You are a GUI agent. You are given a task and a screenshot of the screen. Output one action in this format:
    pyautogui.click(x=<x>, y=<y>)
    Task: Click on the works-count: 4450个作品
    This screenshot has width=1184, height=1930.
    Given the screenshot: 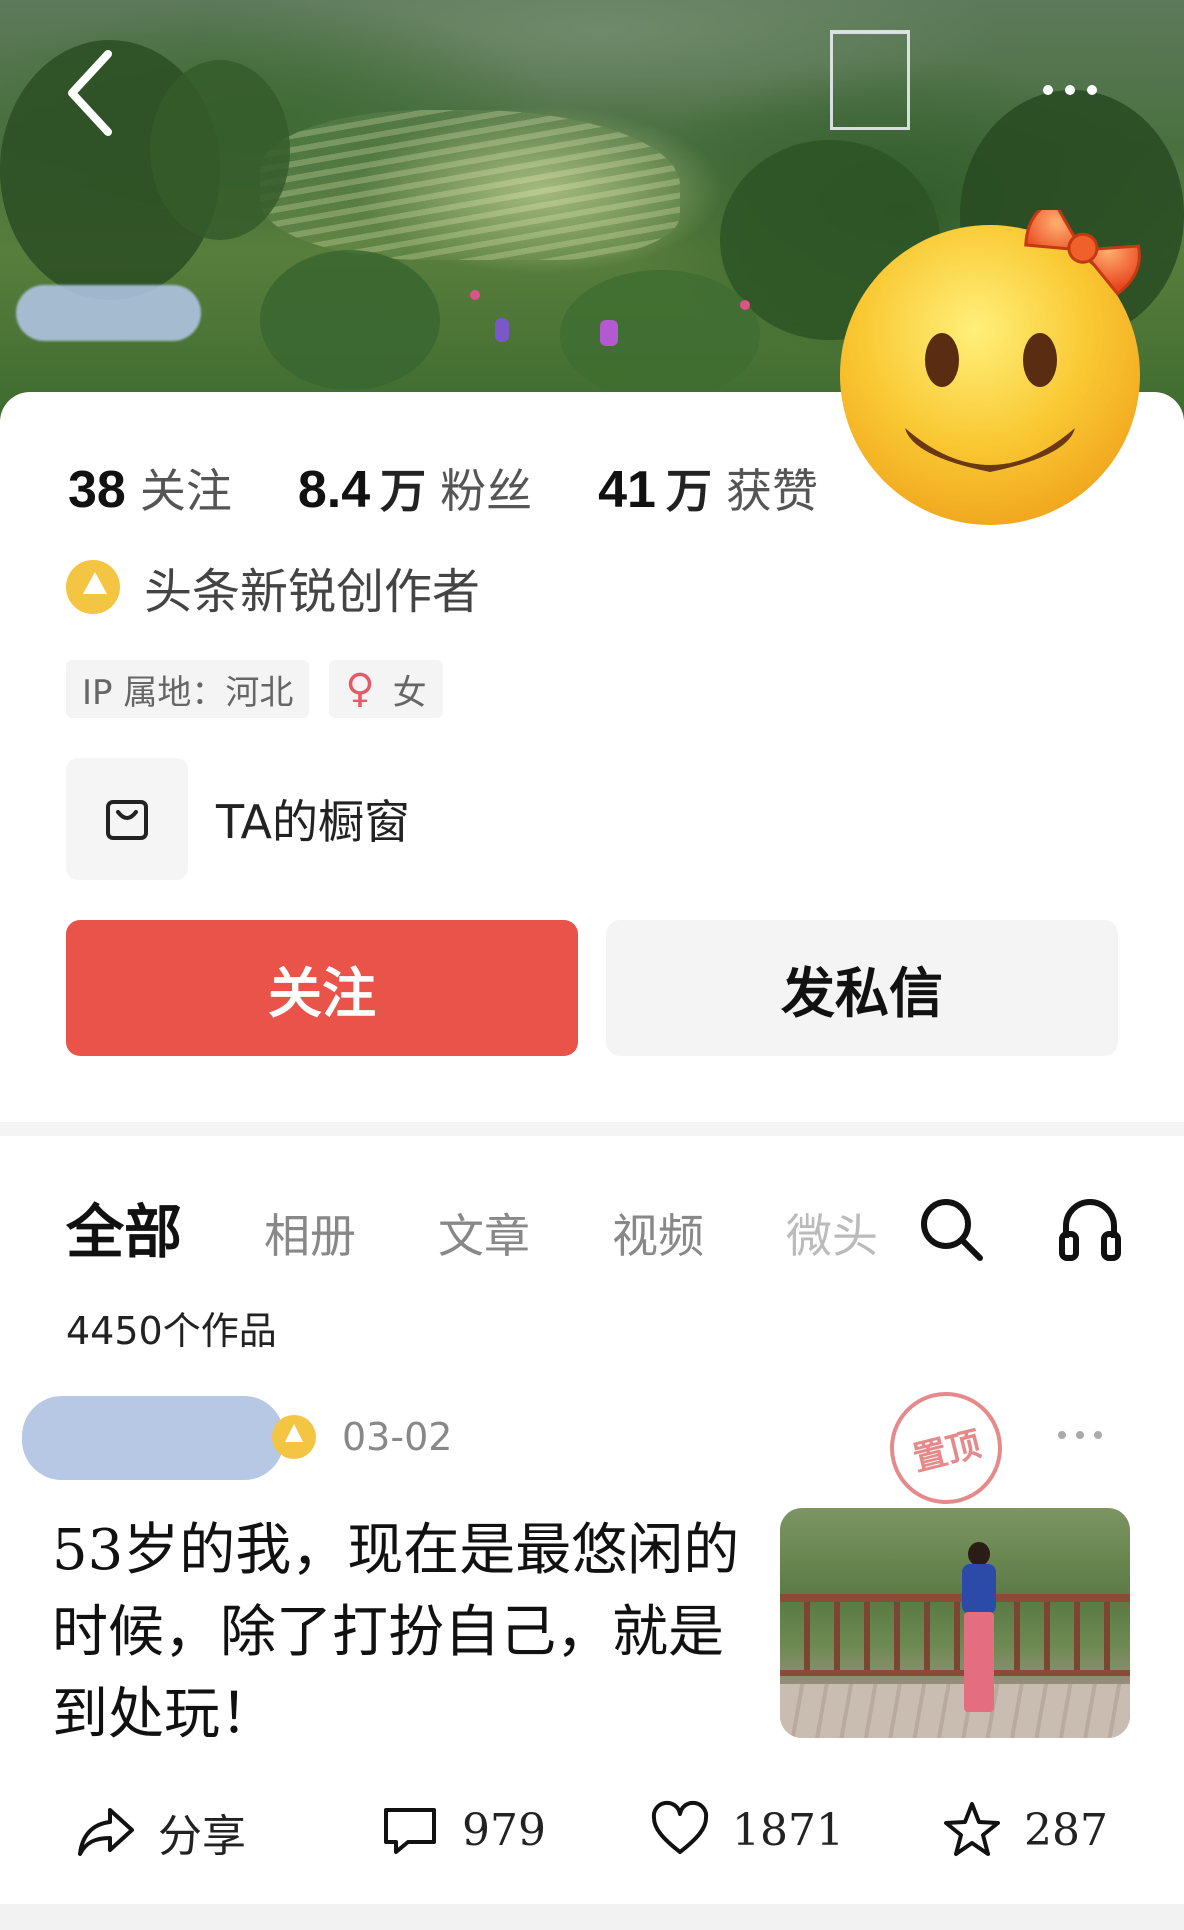 What is the action you would take?
    pyautogui.click(x=171, y=1331)
    